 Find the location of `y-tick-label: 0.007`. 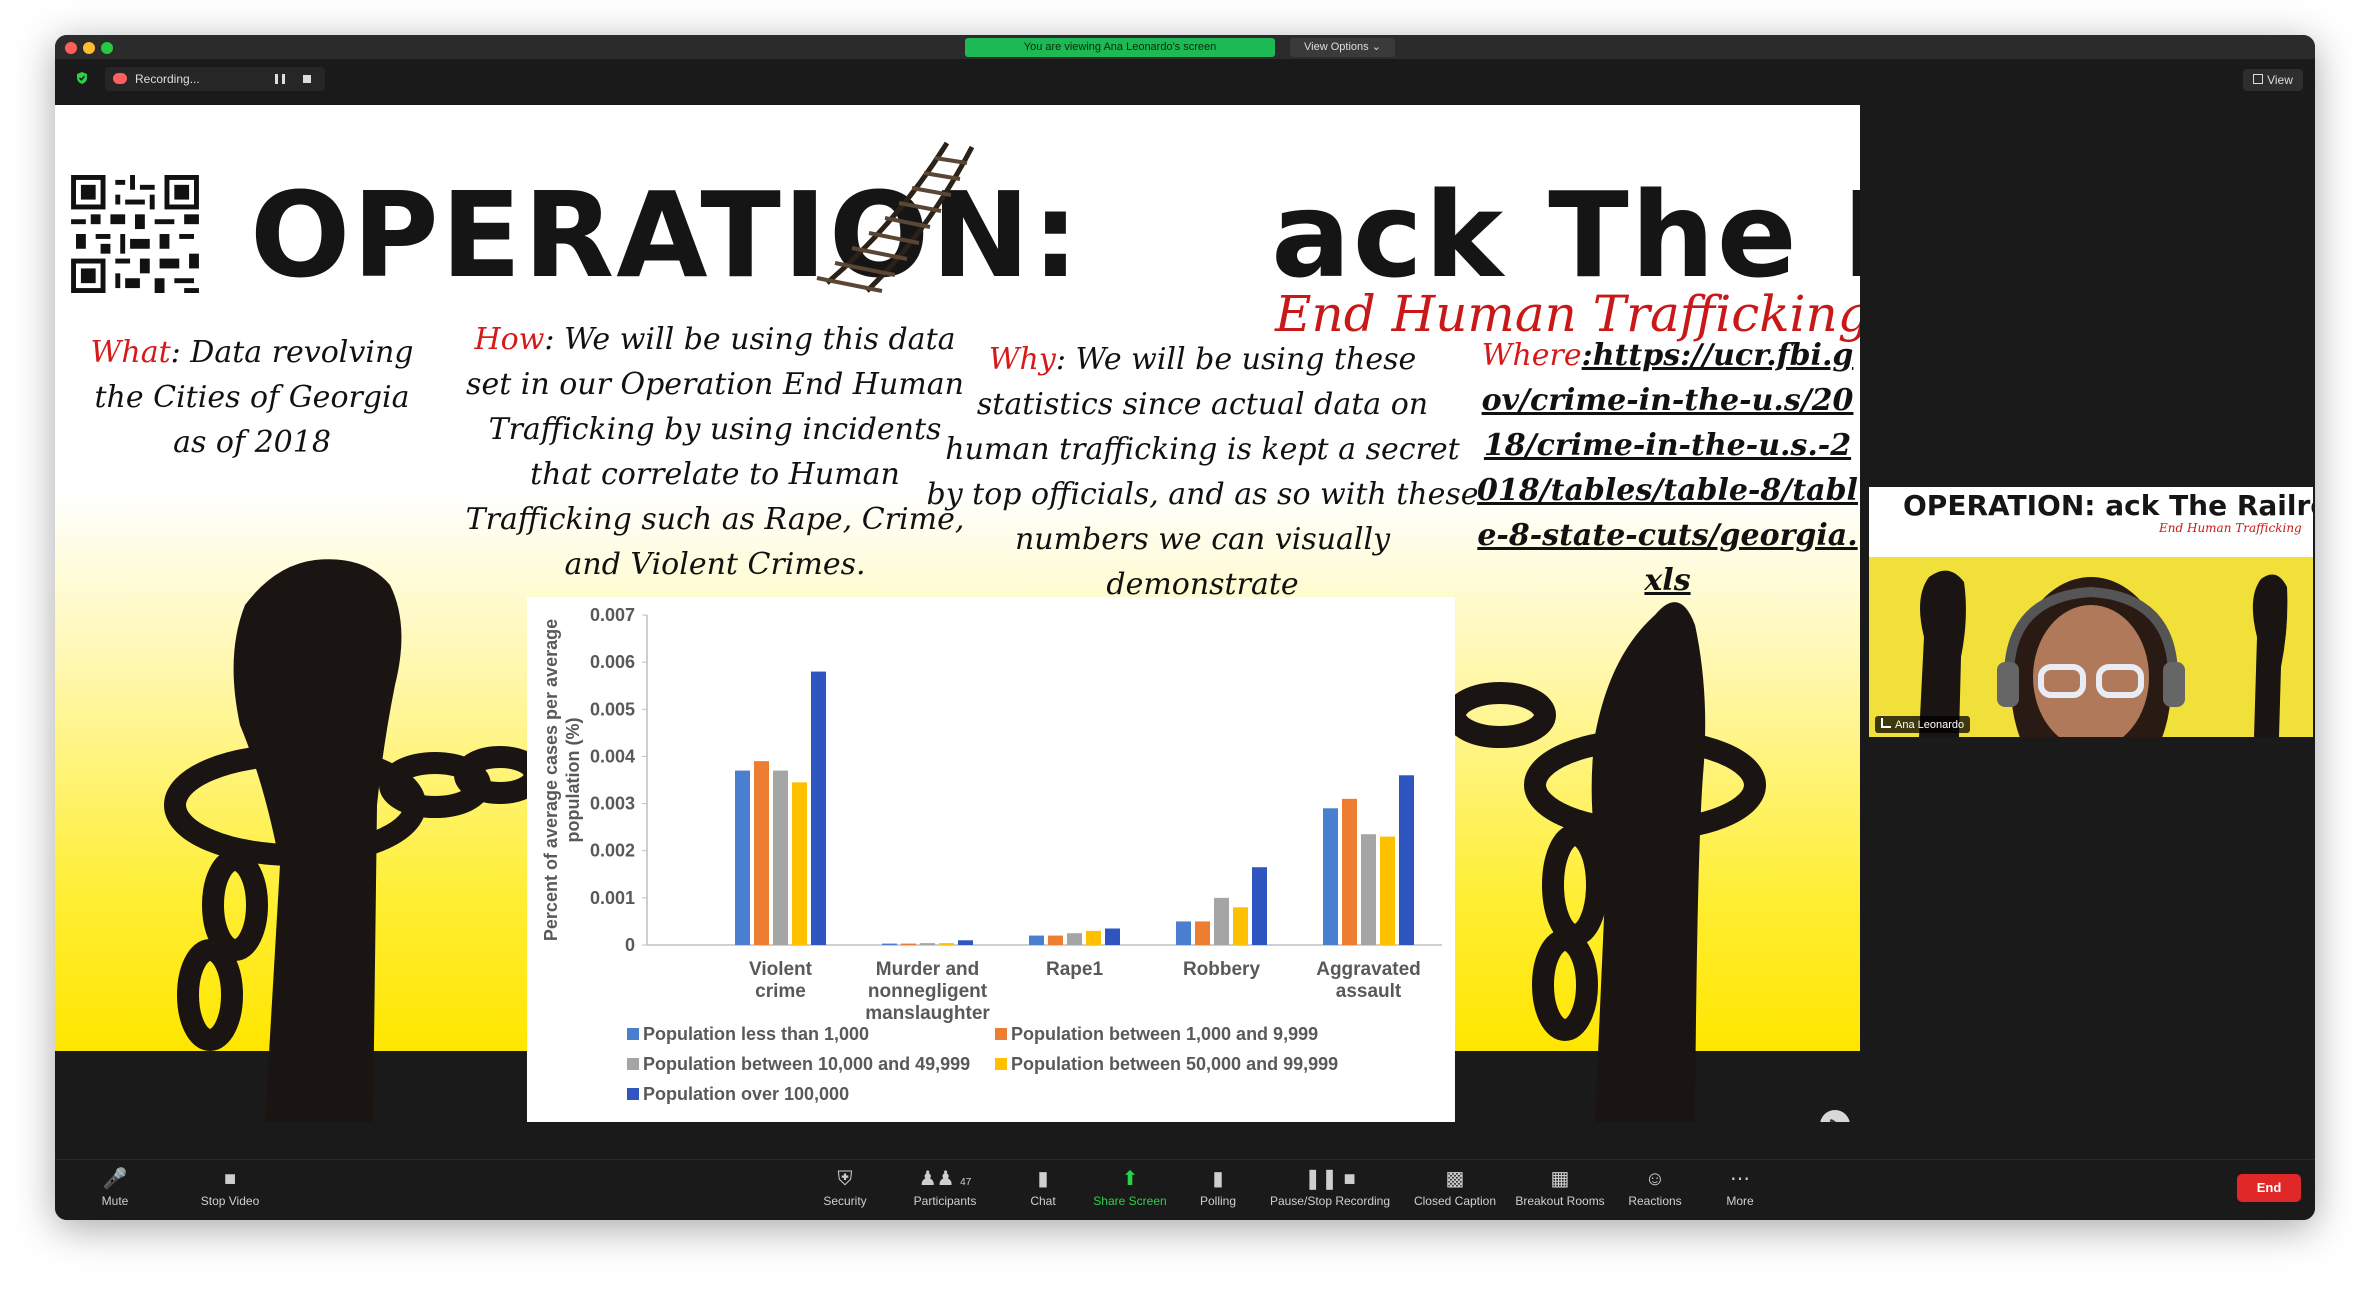

y-tick-label: 0.007 is located at coordinates (612, 615).